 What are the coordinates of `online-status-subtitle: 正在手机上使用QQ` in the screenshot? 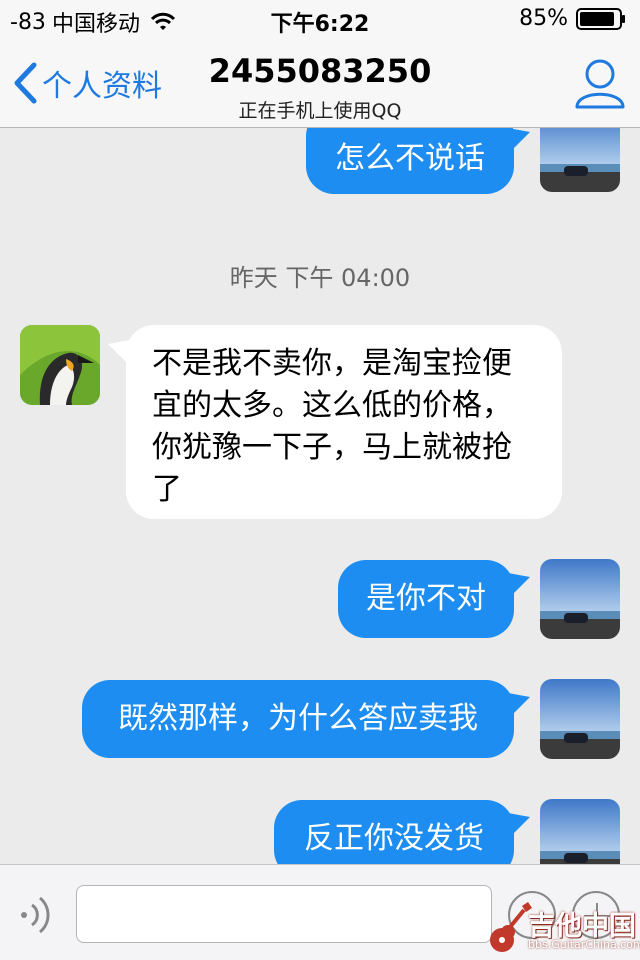 It's located at (320, 111).